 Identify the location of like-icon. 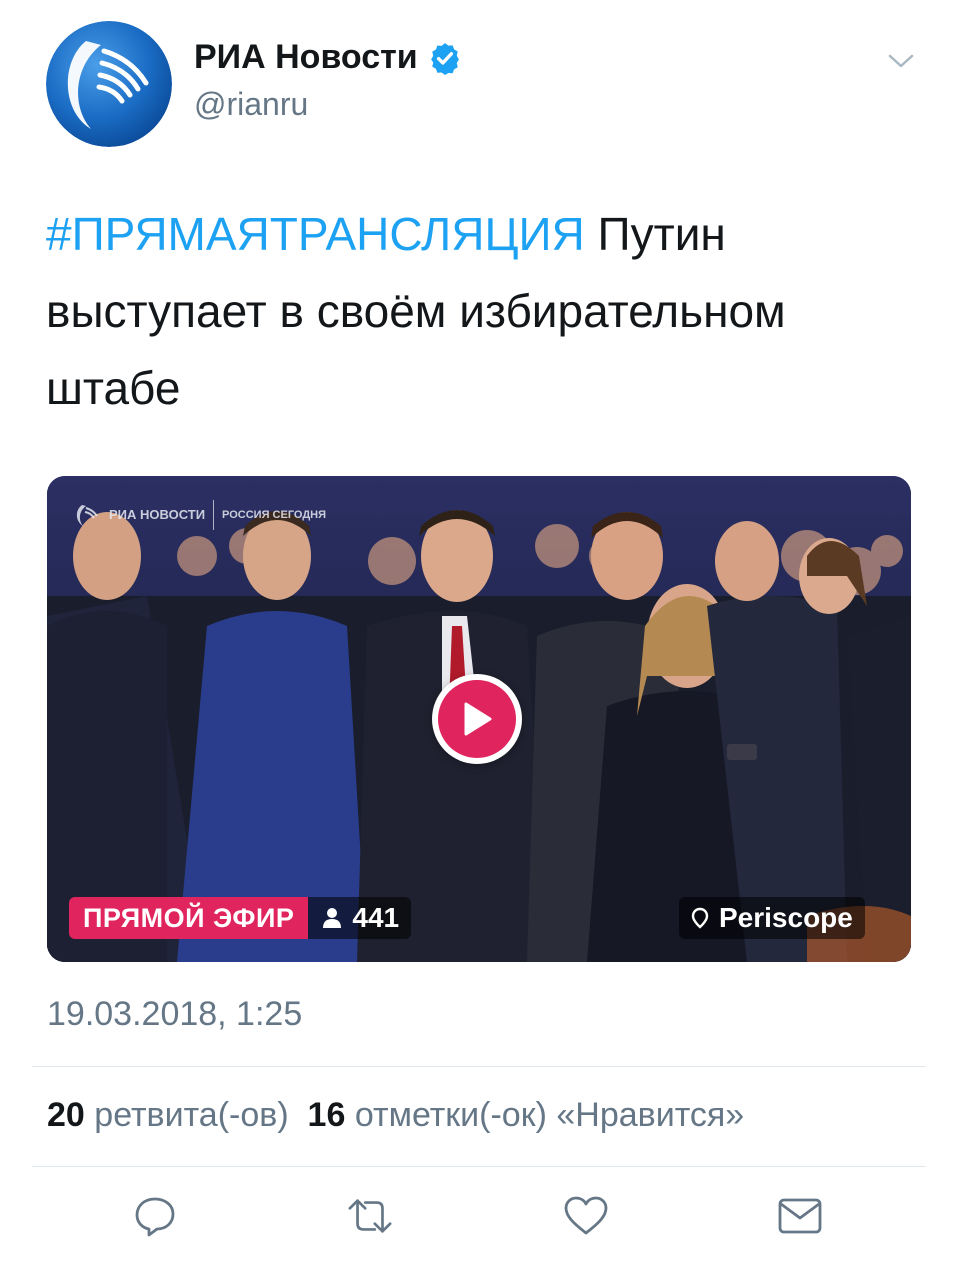
(586, 1215).